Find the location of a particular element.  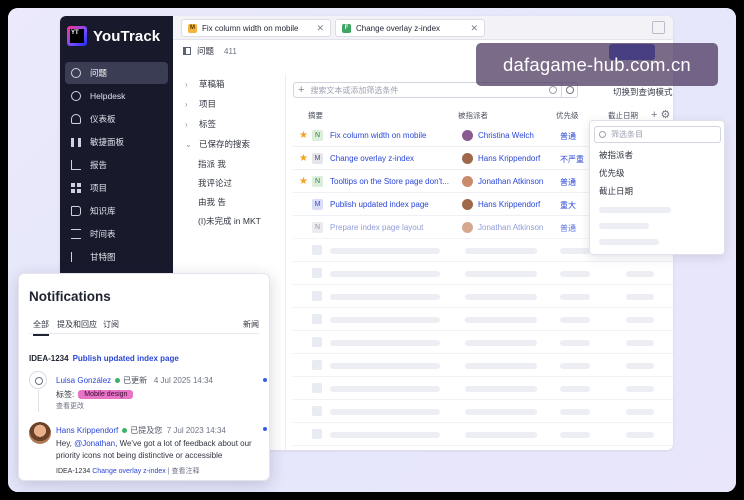

add-filter-icon: + is located at coordinates (301, 90).